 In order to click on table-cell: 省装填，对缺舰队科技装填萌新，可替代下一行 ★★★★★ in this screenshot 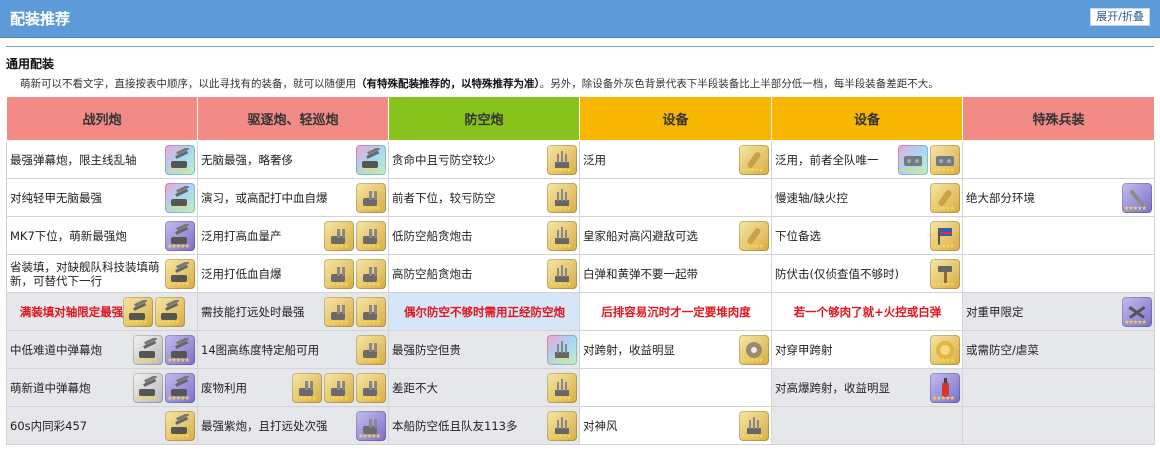, I will do `click(102, 273)`.